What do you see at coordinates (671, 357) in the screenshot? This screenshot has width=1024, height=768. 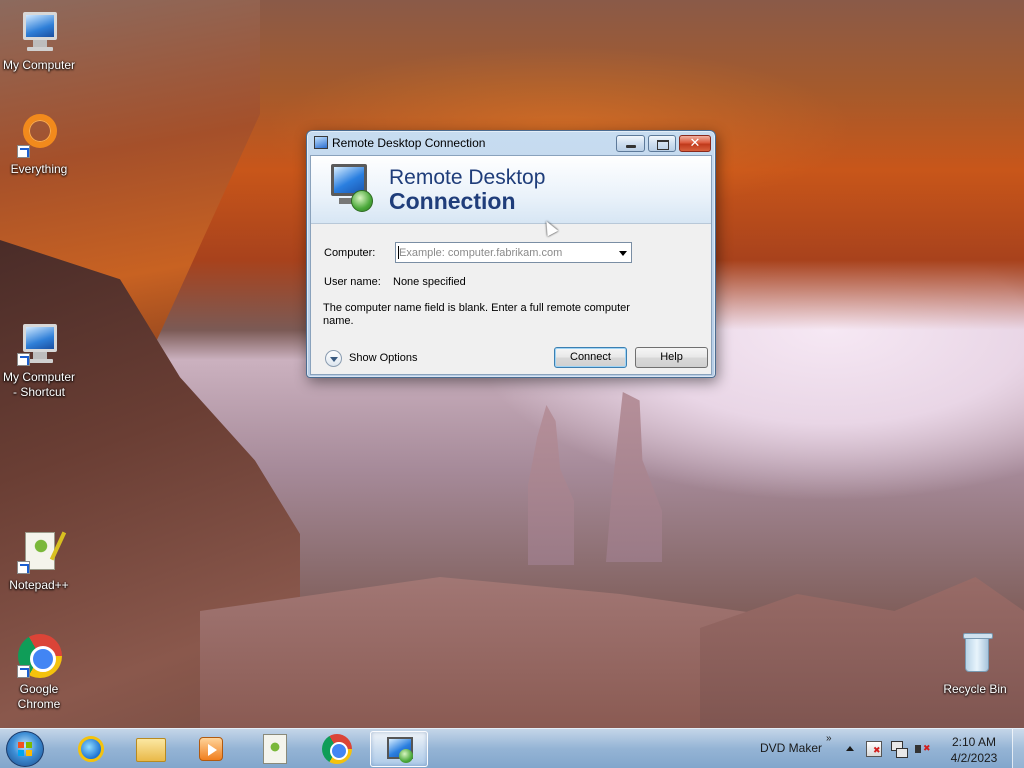 I see `help-button: Help` at bounding box center [671, 357].